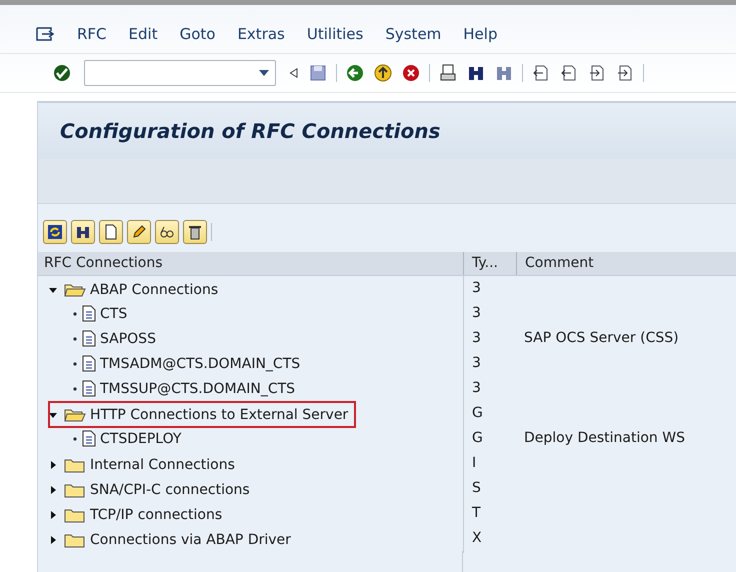 Image resolution: width=736 pixels, height=572 pixels. I want to click on print-icon, so click(448, 73).